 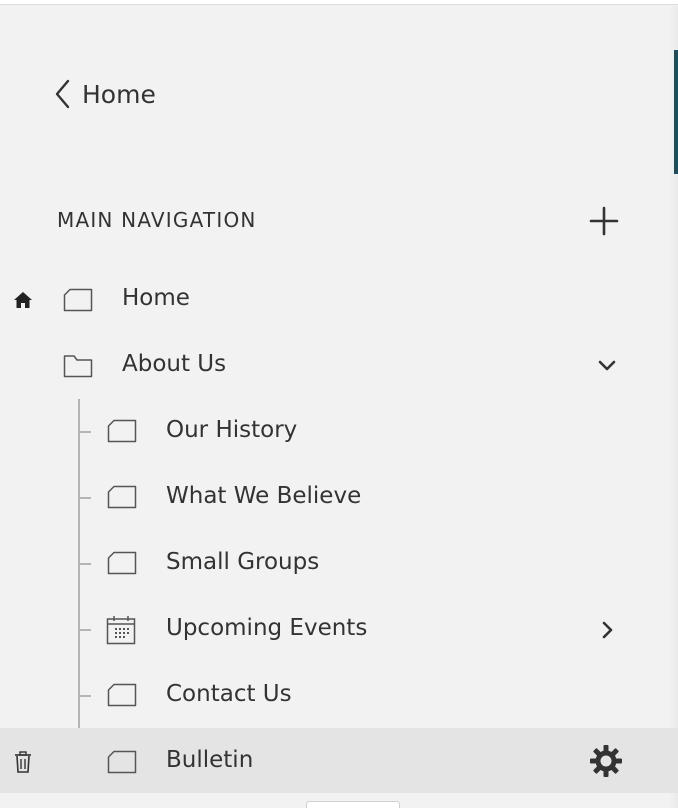 What do you see at coordinates (23, 762) in the screenshot?
I see `trash-icon` at bounding box center [23, 762].